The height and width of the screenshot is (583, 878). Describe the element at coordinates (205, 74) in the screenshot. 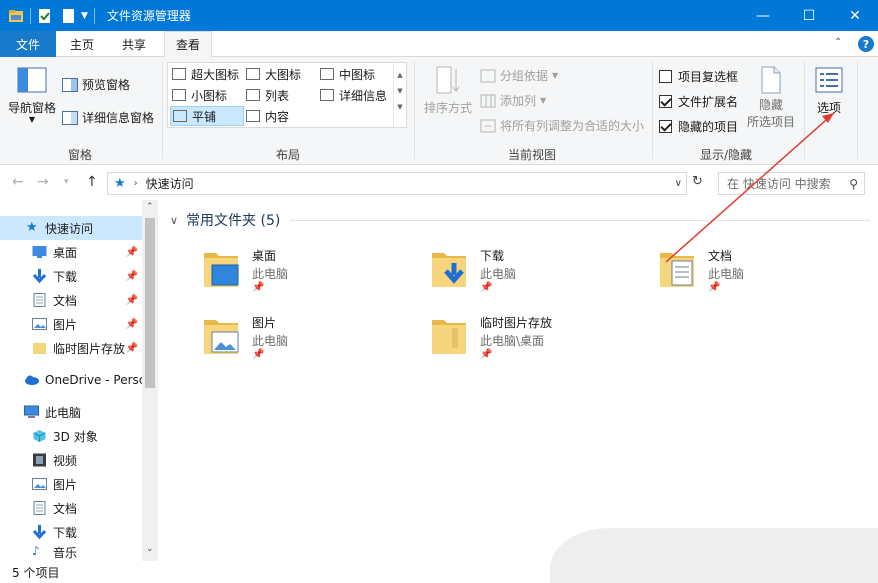

I see `layout-extra-large-icons: 超大图标` at that location.